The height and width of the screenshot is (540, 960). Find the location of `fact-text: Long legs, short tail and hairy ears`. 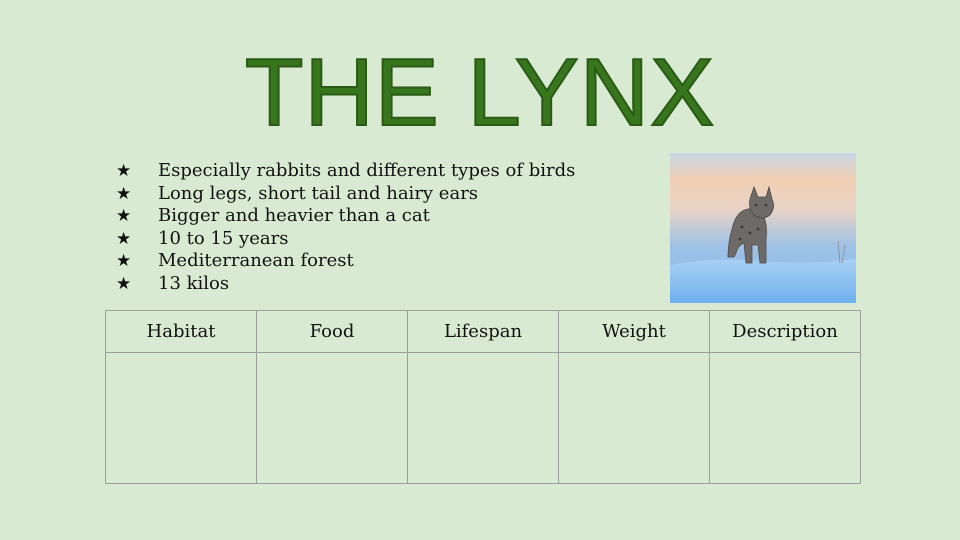

fact-text: Long legs, short tail and hairy ears is located at coordinates (318, 193).